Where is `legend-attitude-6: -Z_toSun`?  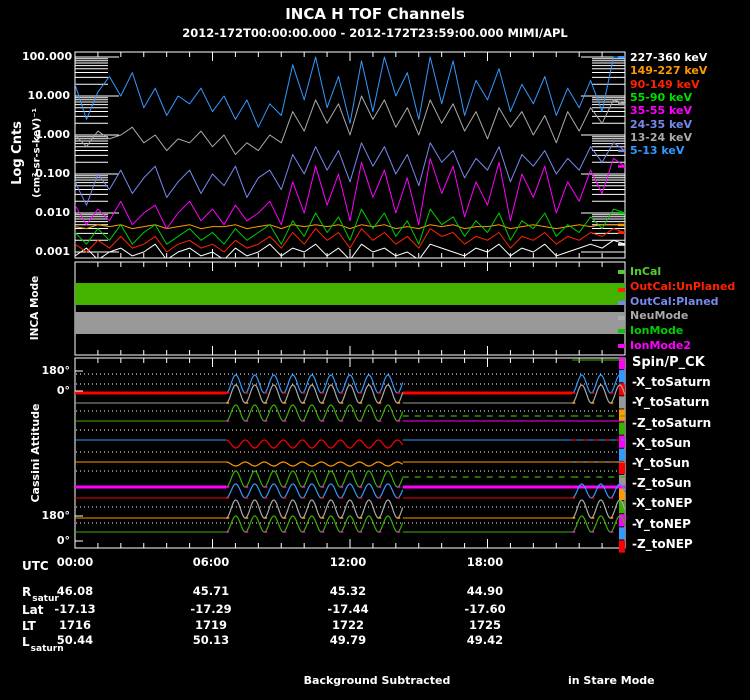 legend-attitude-6: -Z_toSun is located at coordinates (662, 483).